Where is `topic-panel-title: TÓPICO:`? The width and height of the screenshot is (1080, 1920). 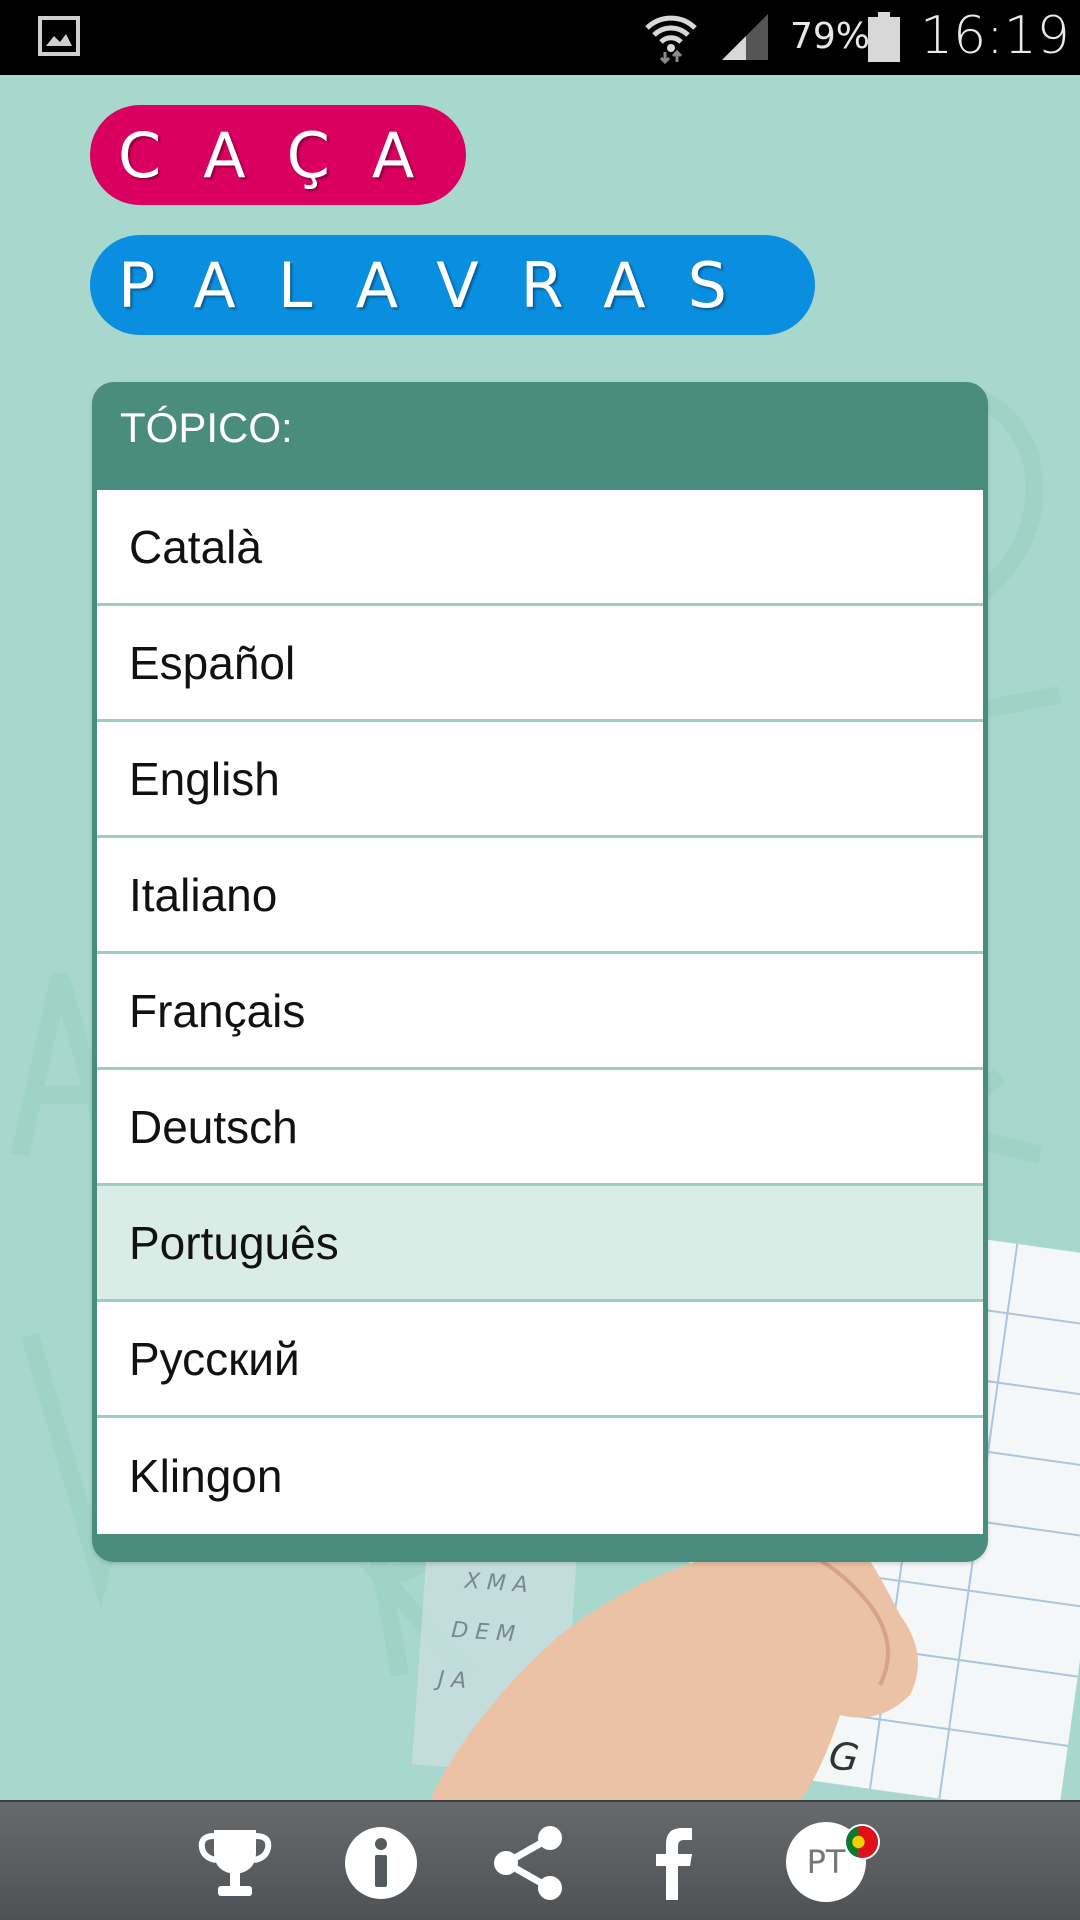
topic-panel-title: TÓPICO: is located at coordinates (206, 427).